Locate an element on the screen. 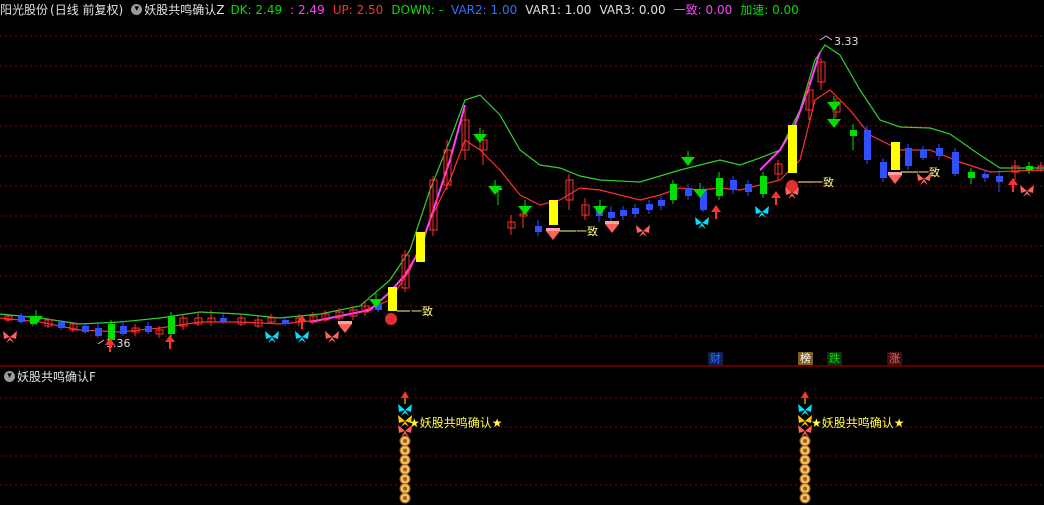 Image resolution: width=1044 pixels, height=505 pixels. sub-indicator-name: 妖股共鸣确认F is located at coordinates (56, 376).